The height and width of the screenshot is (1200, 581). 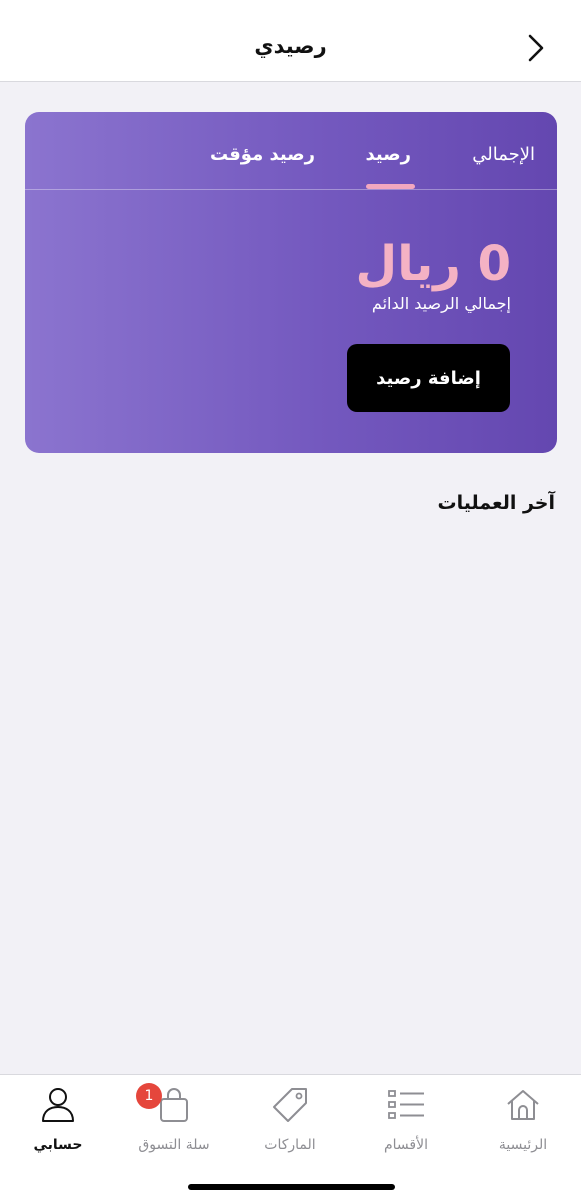 What do you see at coordinates (503, 154) in the screenshot?
I see `tab-total: الإجمالي` at bounding box center [503, 154].